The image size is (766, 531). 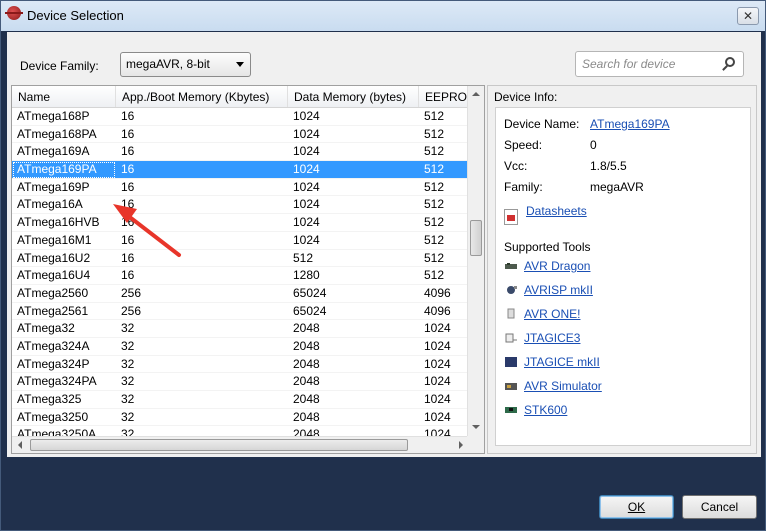 I want to click on tool-label: AVR Dragon, so click(x=557, y=266).